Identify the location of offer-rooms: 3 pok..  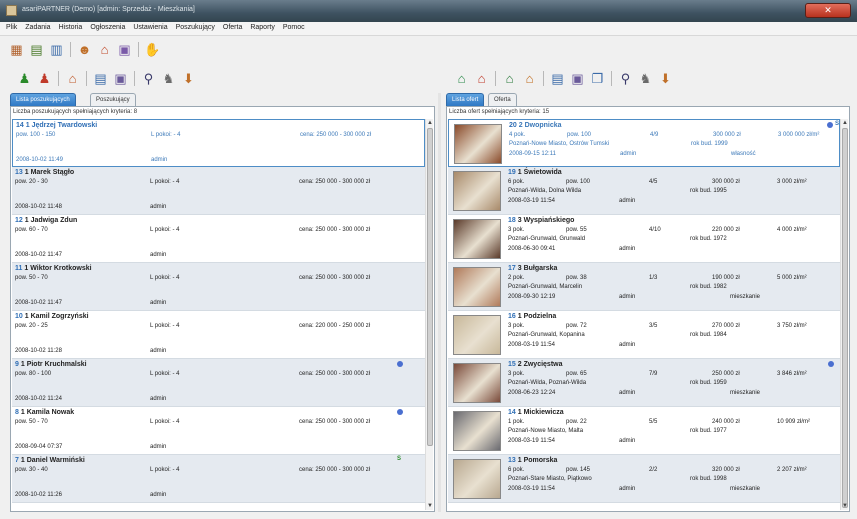
(516, 230).